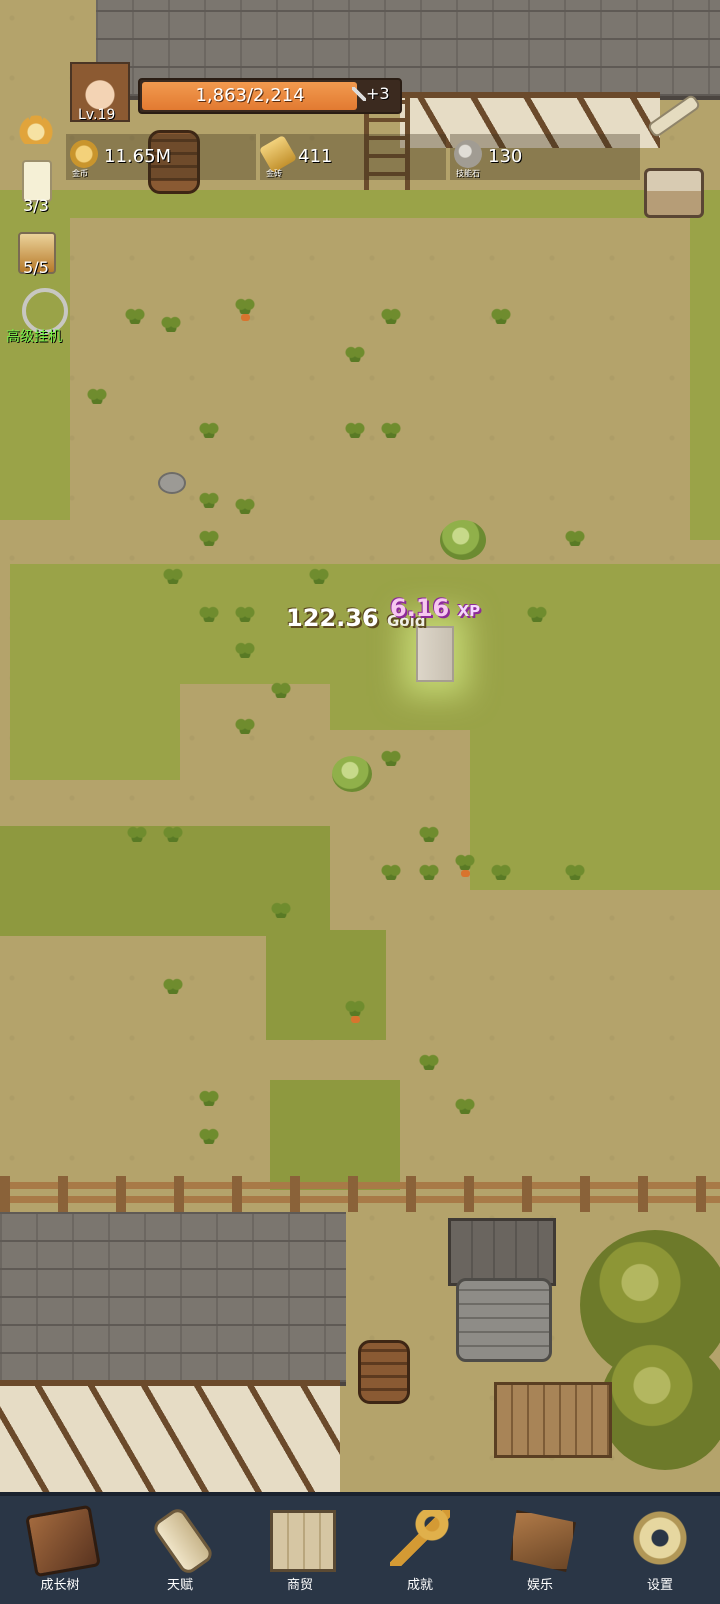 This screenshot has width=720, height=1604. What do you see at coordinates (183, 1541) in the screenshot?
I see `scroll-icon` at bounding box center [183, 1541].